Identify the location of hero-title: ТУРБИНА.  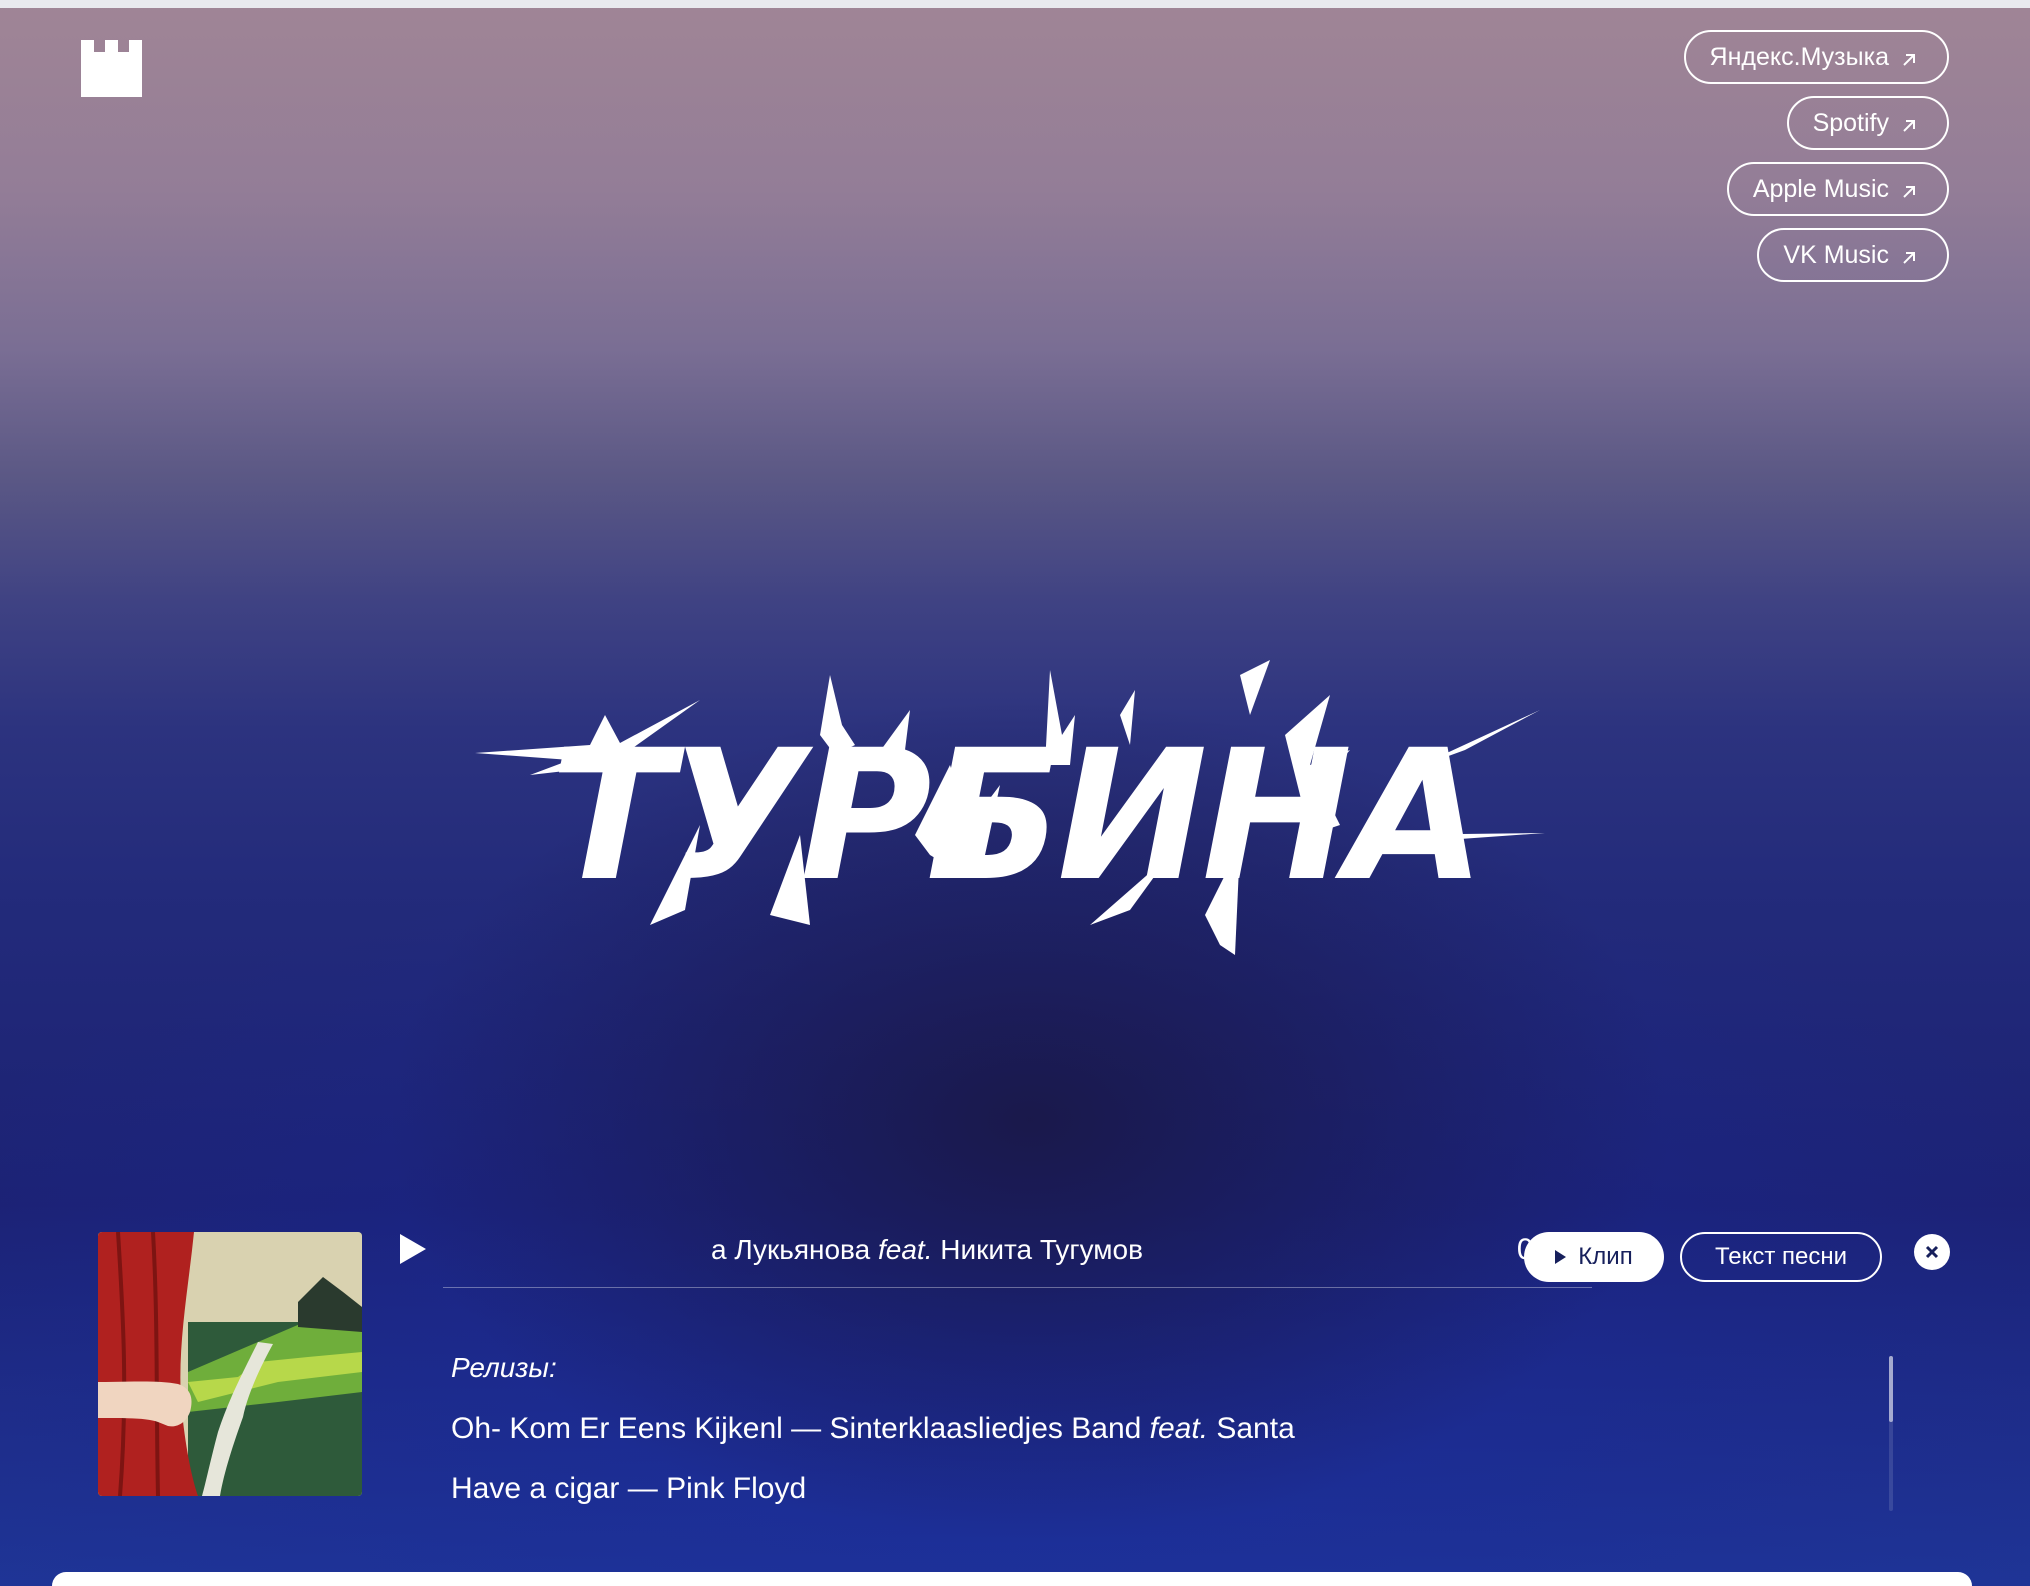
(1015, 825).